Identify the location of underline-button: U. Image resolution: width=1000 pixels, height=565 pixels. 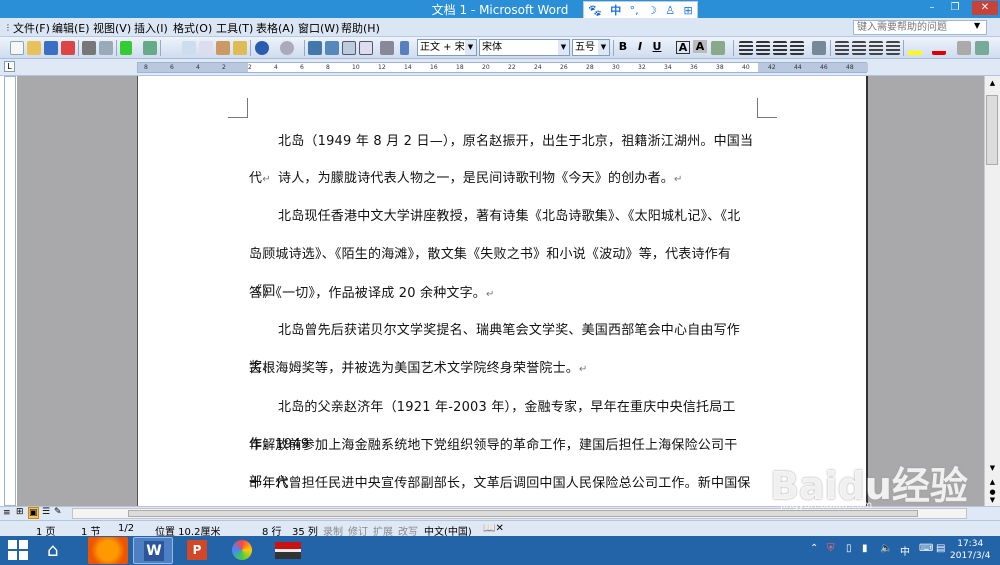
(657, 46).